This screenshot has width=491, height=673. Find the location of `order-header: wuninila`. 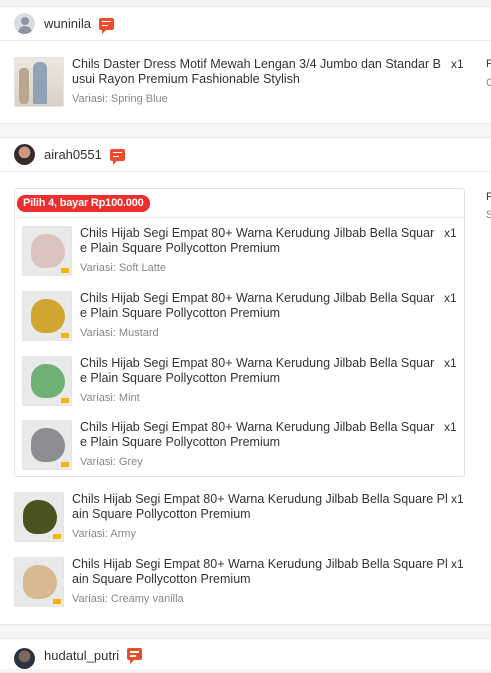

order-header: wuninila is located at coordinates (245, 24).